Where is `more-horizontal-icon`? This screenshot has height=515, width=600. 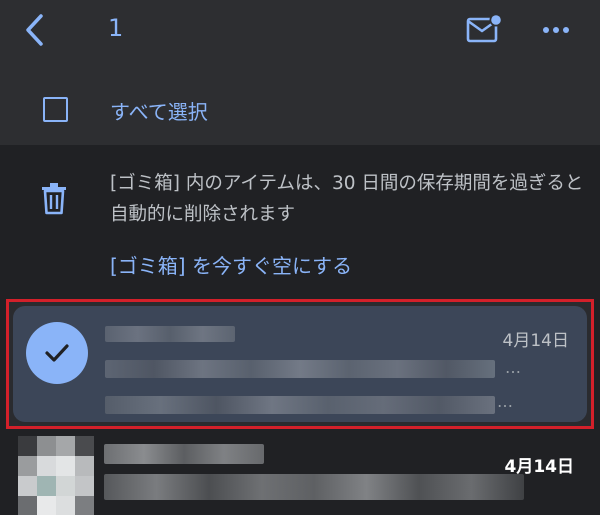
more-horizontal-icon is located at coordinates (556, 30).